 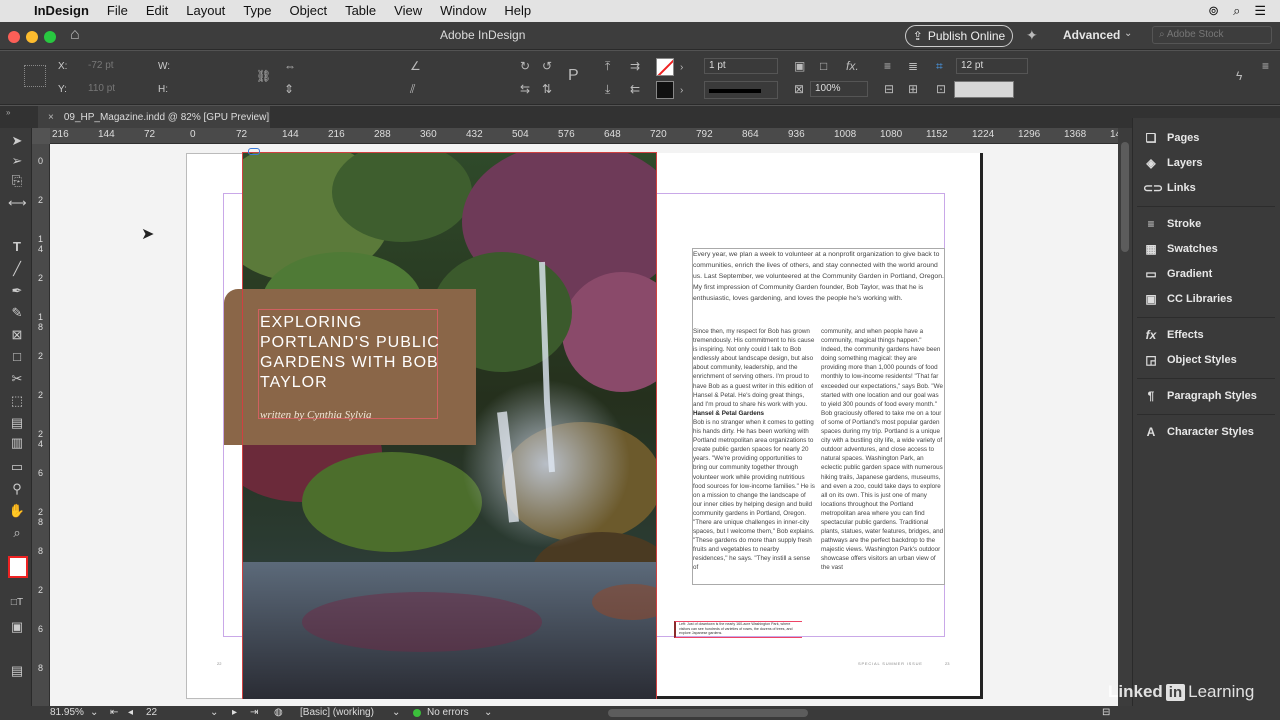 I want to click on preview-mode-icon: ▤, so click(x=17, y=671).